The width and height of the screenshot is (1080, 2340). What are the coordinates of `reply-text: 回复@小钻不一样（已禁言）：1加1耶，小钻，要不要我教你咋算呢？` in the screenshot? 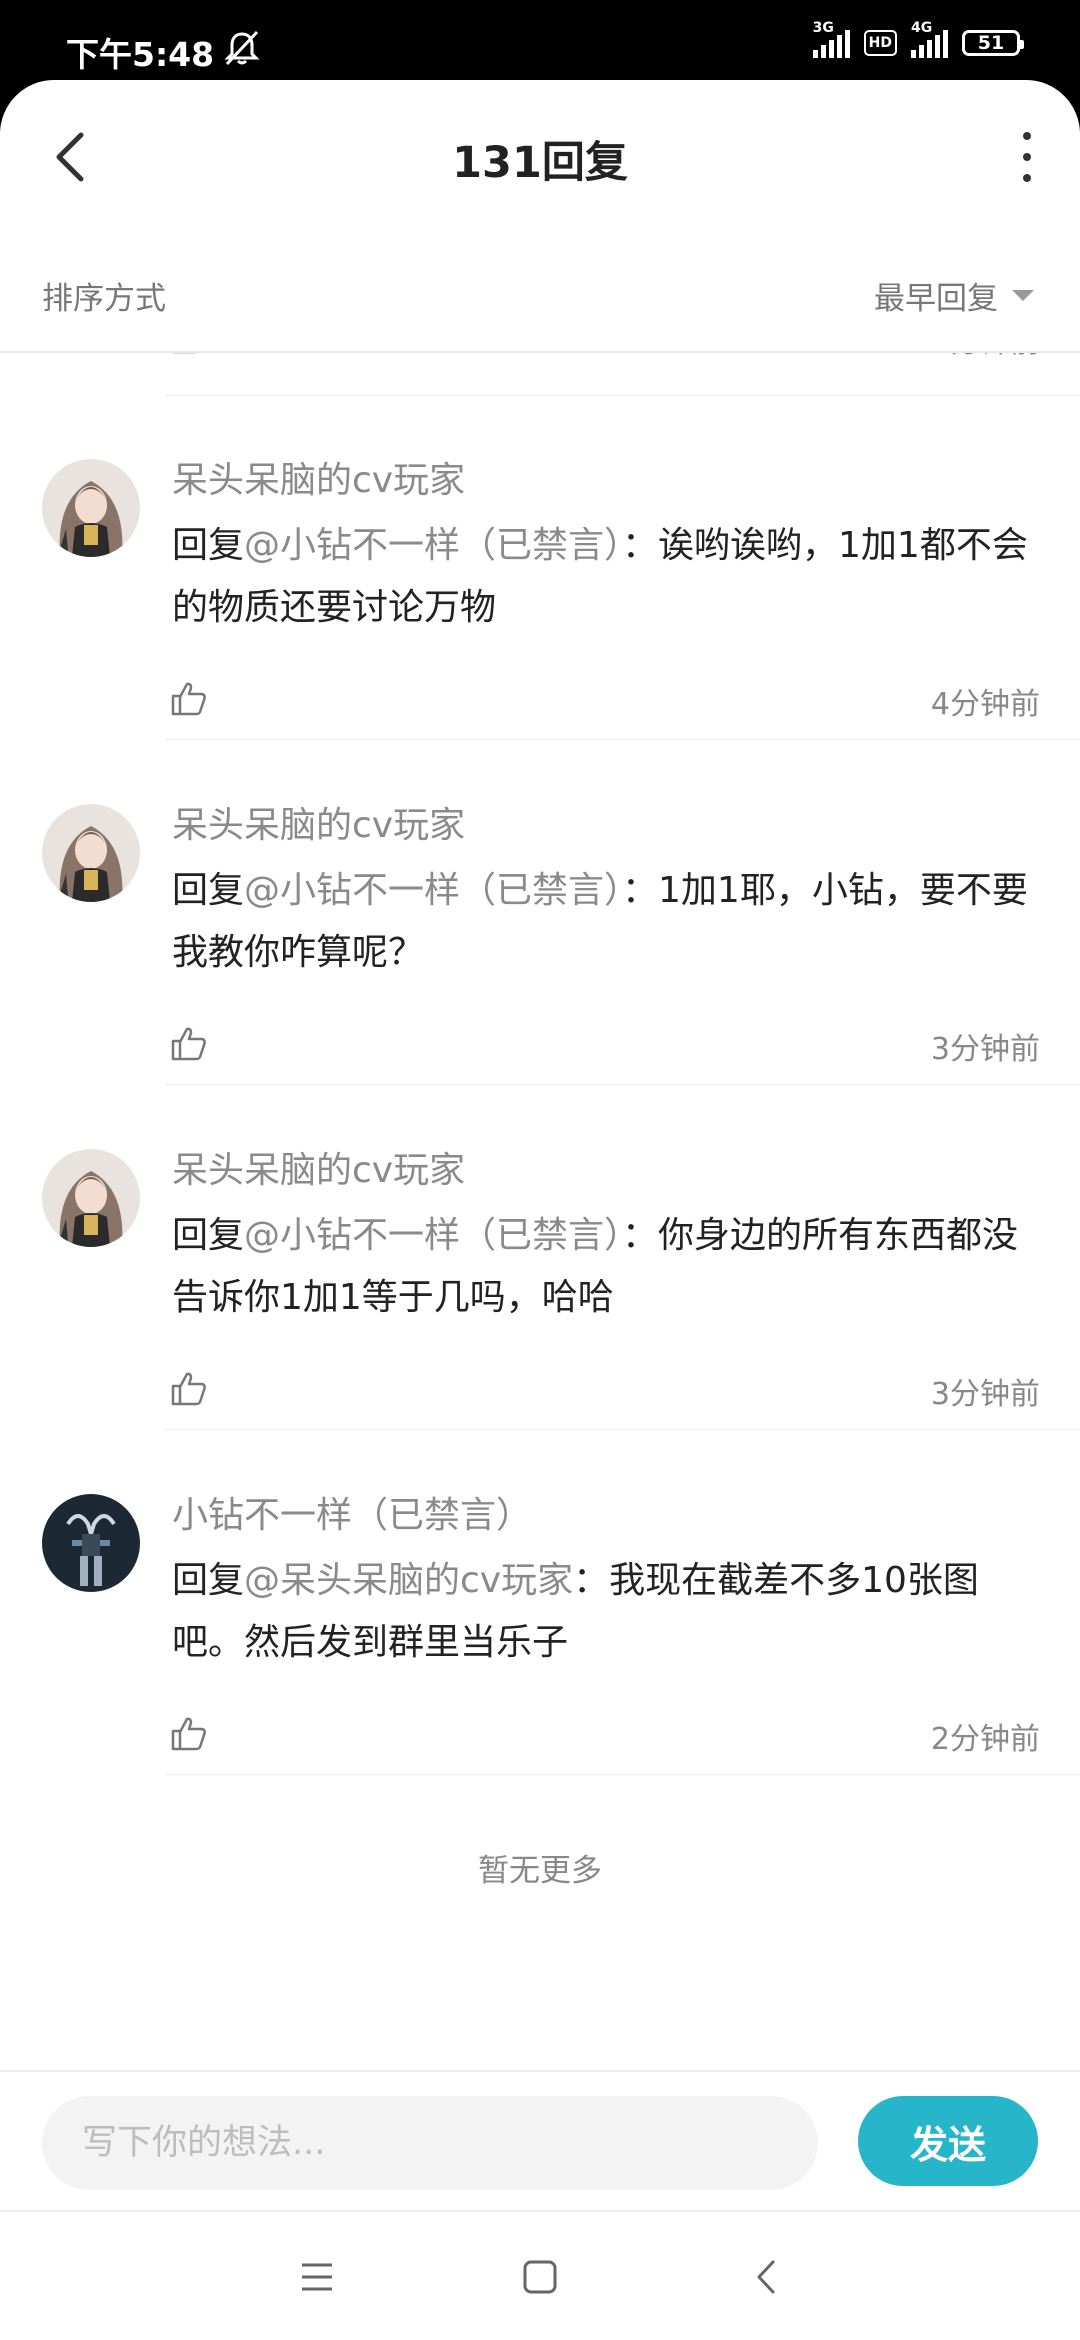 It's located at (607, 922).